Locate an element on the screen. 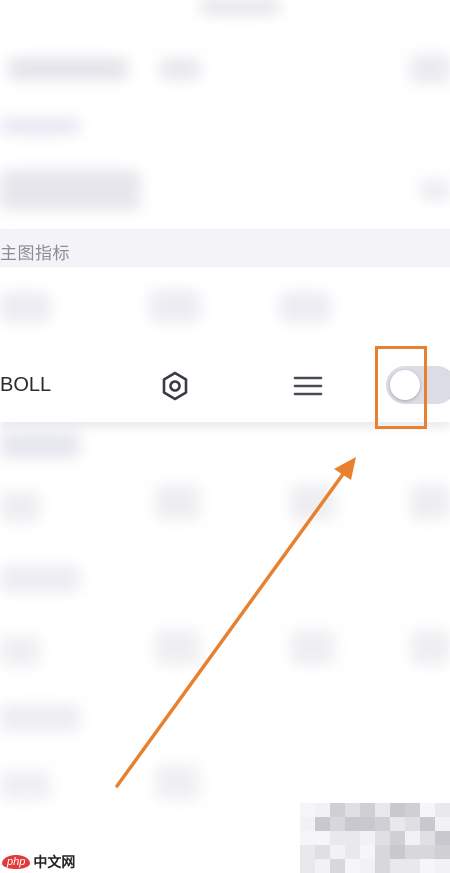  logo-text: 中文网 is located at coordinates (54, 863).